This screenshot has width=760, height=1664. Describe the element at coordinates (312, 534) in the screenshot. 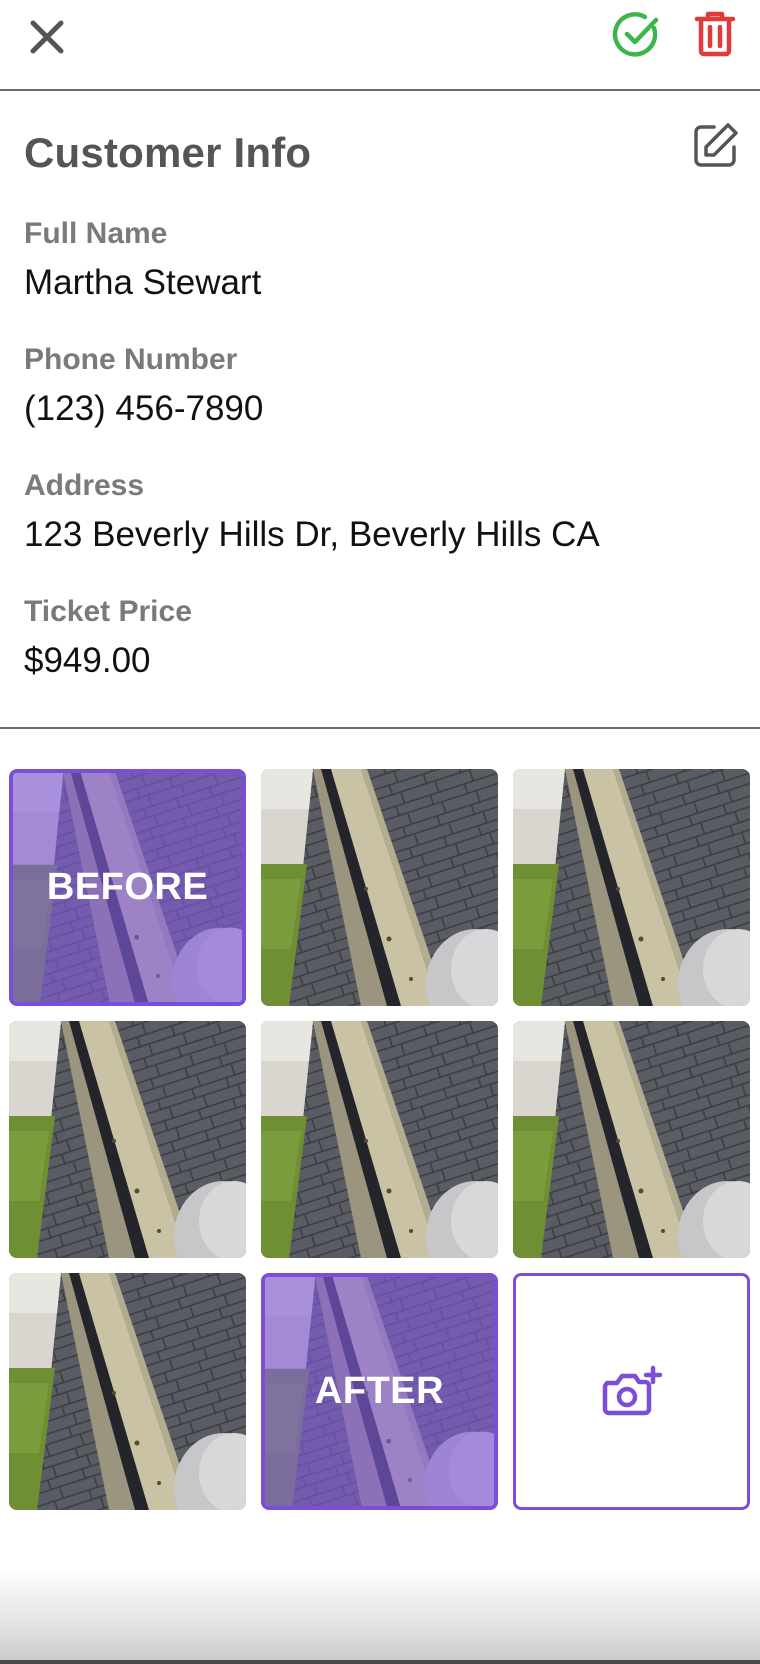

I see `address-value: 123 Beverly Hills Dr, Beverly Hills CA` at that location.